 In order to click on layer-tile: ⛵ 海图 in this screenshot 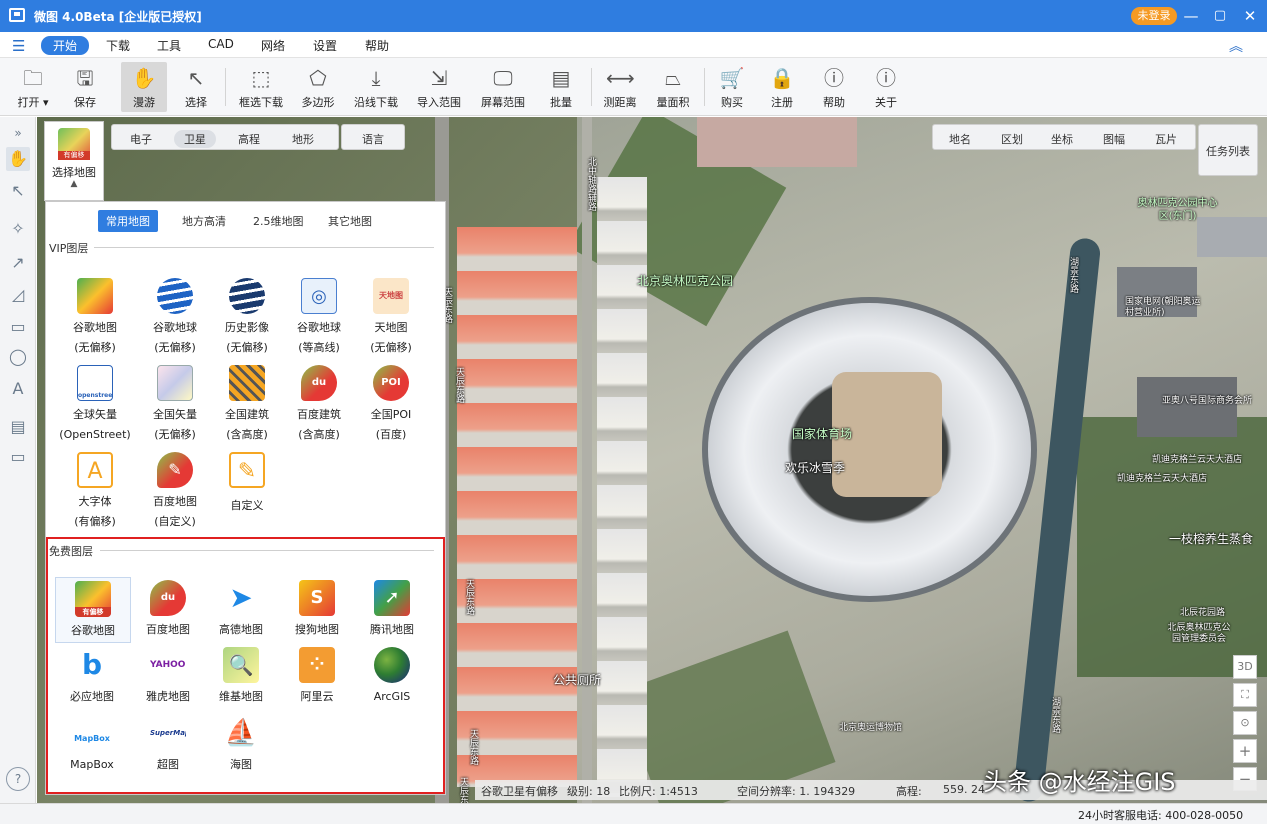, I will do `click(241, 743)`.